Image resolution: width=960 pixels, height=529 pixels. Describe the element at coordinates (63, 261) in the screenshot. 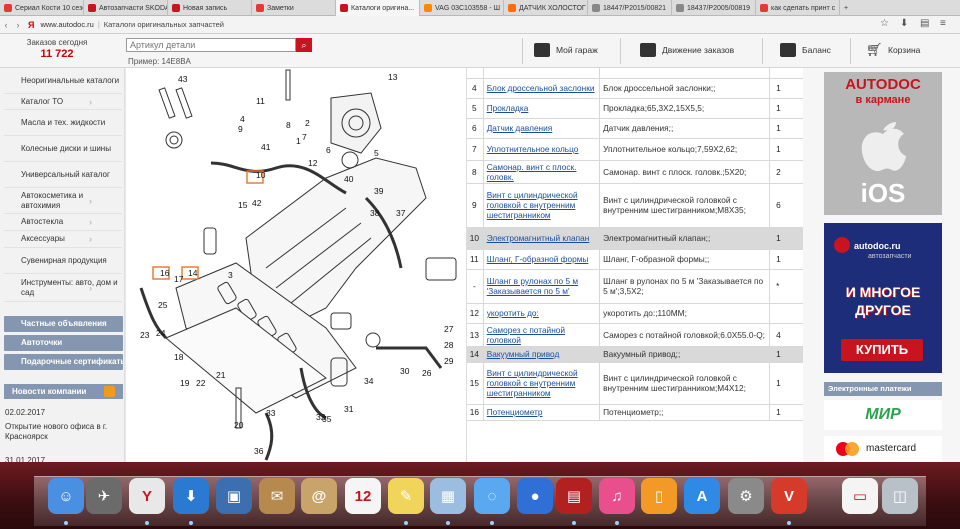

I see `sidebar-item-souvenirs: Сувенирная продукция ›` at that location.